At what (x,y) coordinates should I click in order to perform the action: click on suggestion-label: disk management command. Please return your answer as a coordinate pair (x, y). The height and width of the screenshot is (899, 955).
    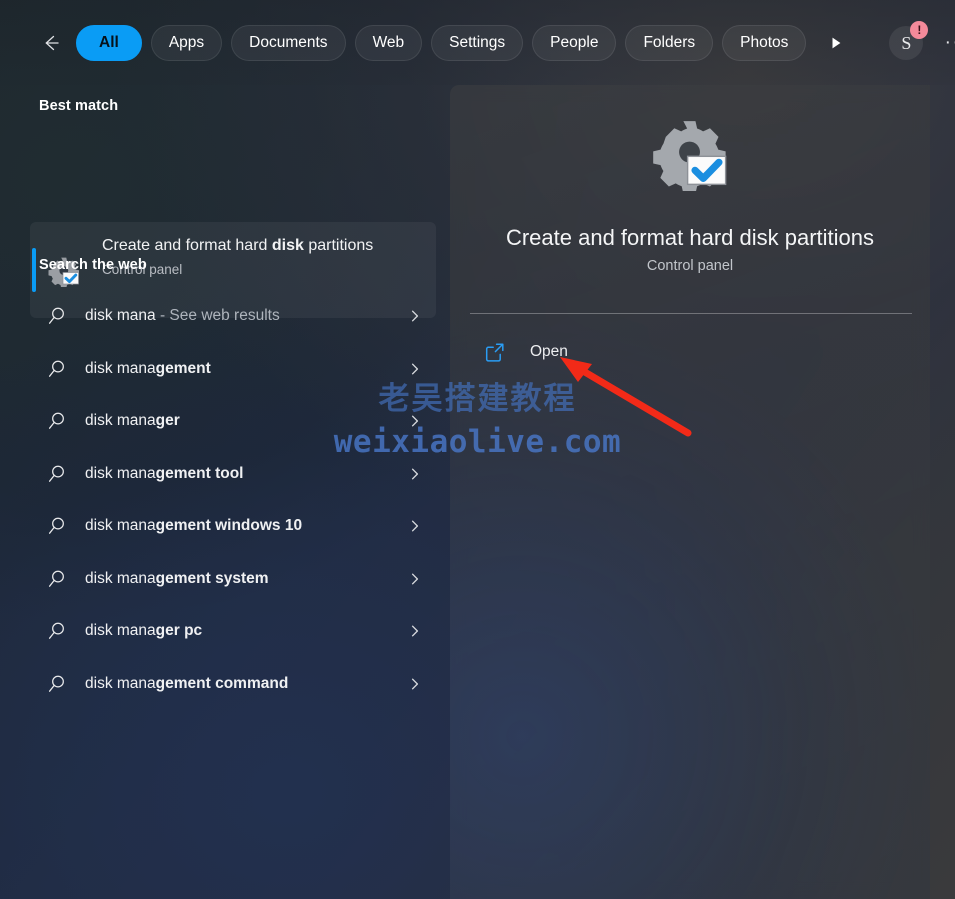
    Looking at the image, I should click on (186, 684).